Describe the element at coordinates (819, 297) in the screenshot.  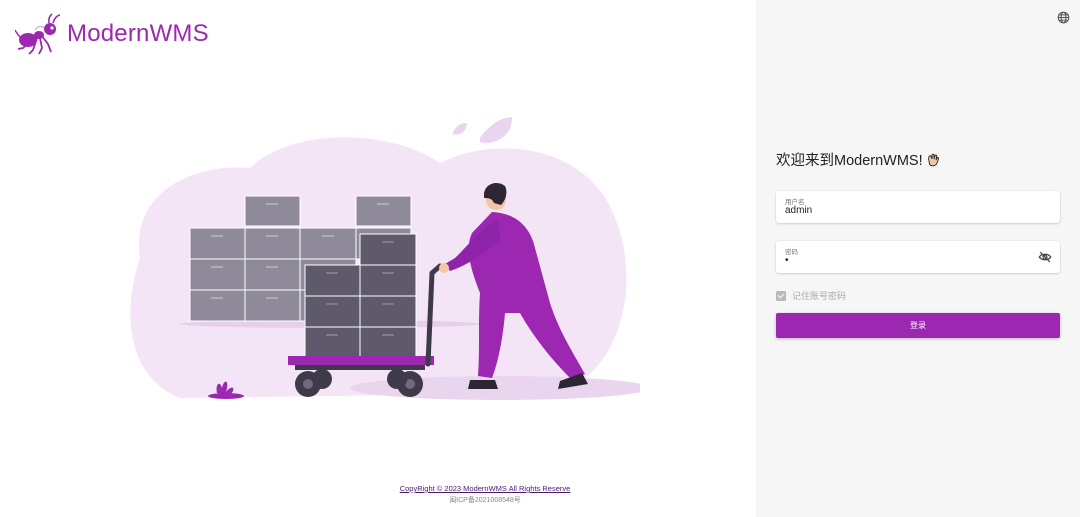
I see `remember-label: 记住账号密码` at that location.